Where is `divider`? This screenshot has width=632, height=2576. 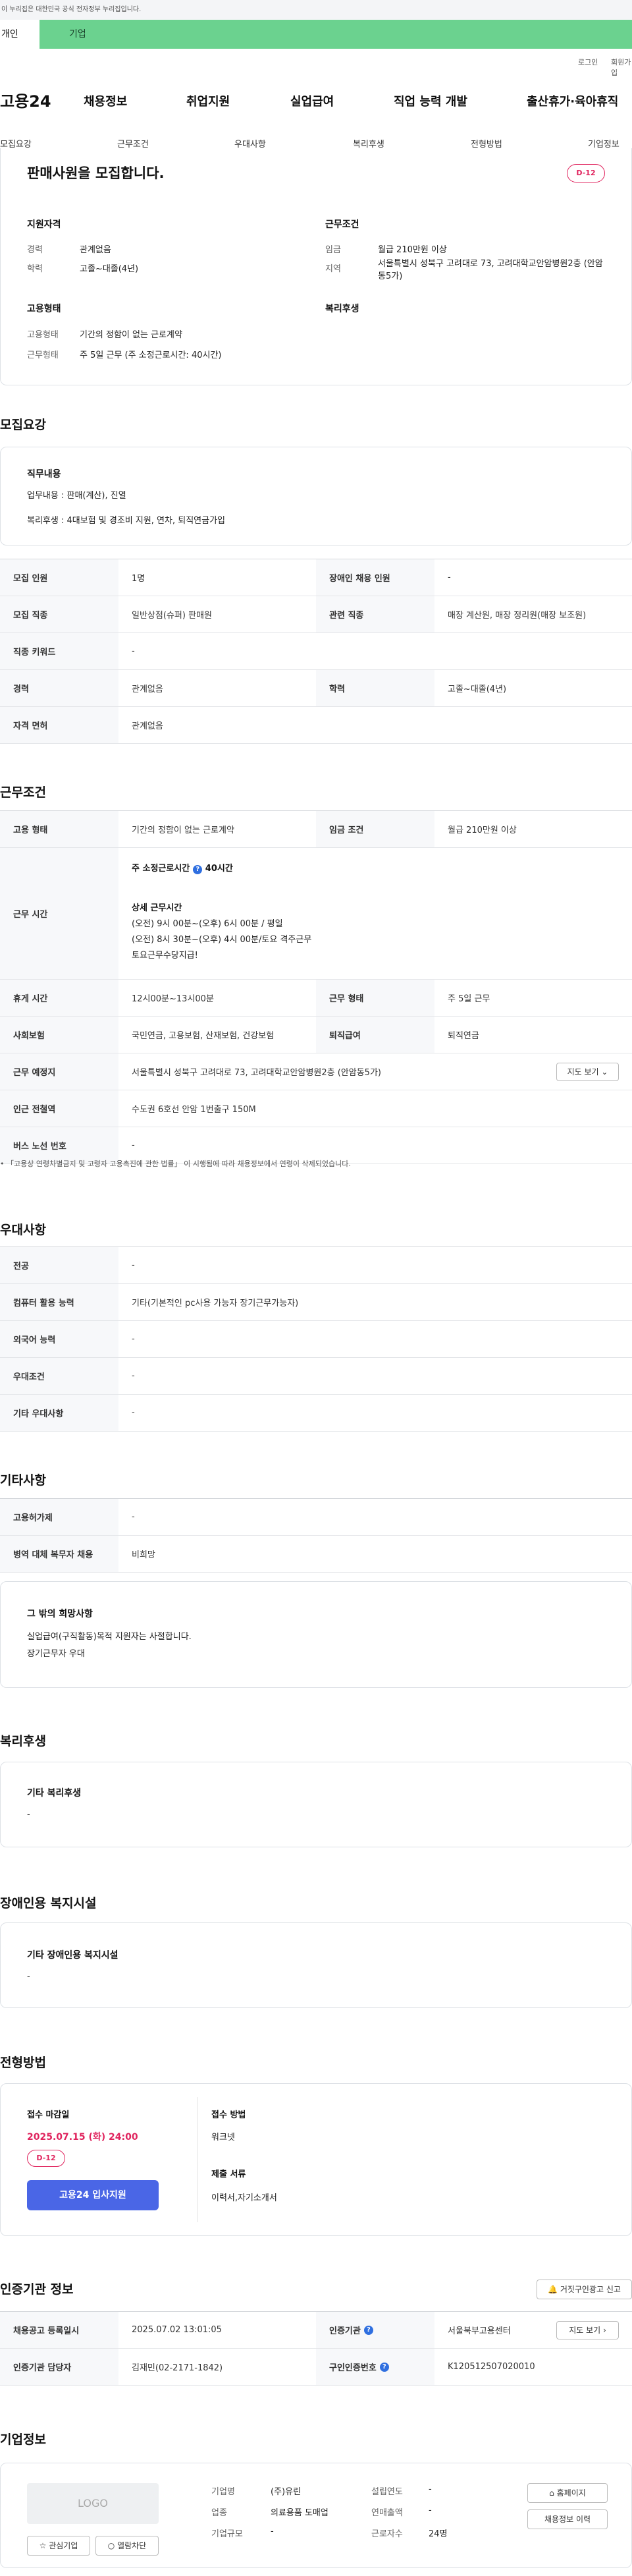
divider is located at coordinates (197, 2159).